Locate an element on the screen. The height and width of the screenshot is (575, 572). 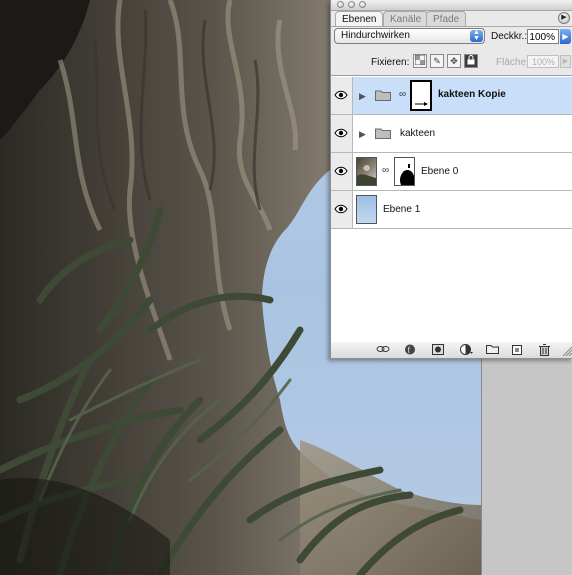
palette-tabs: Ebenen Kanäle Pfade ▶ is located at coordinates (451, 19).